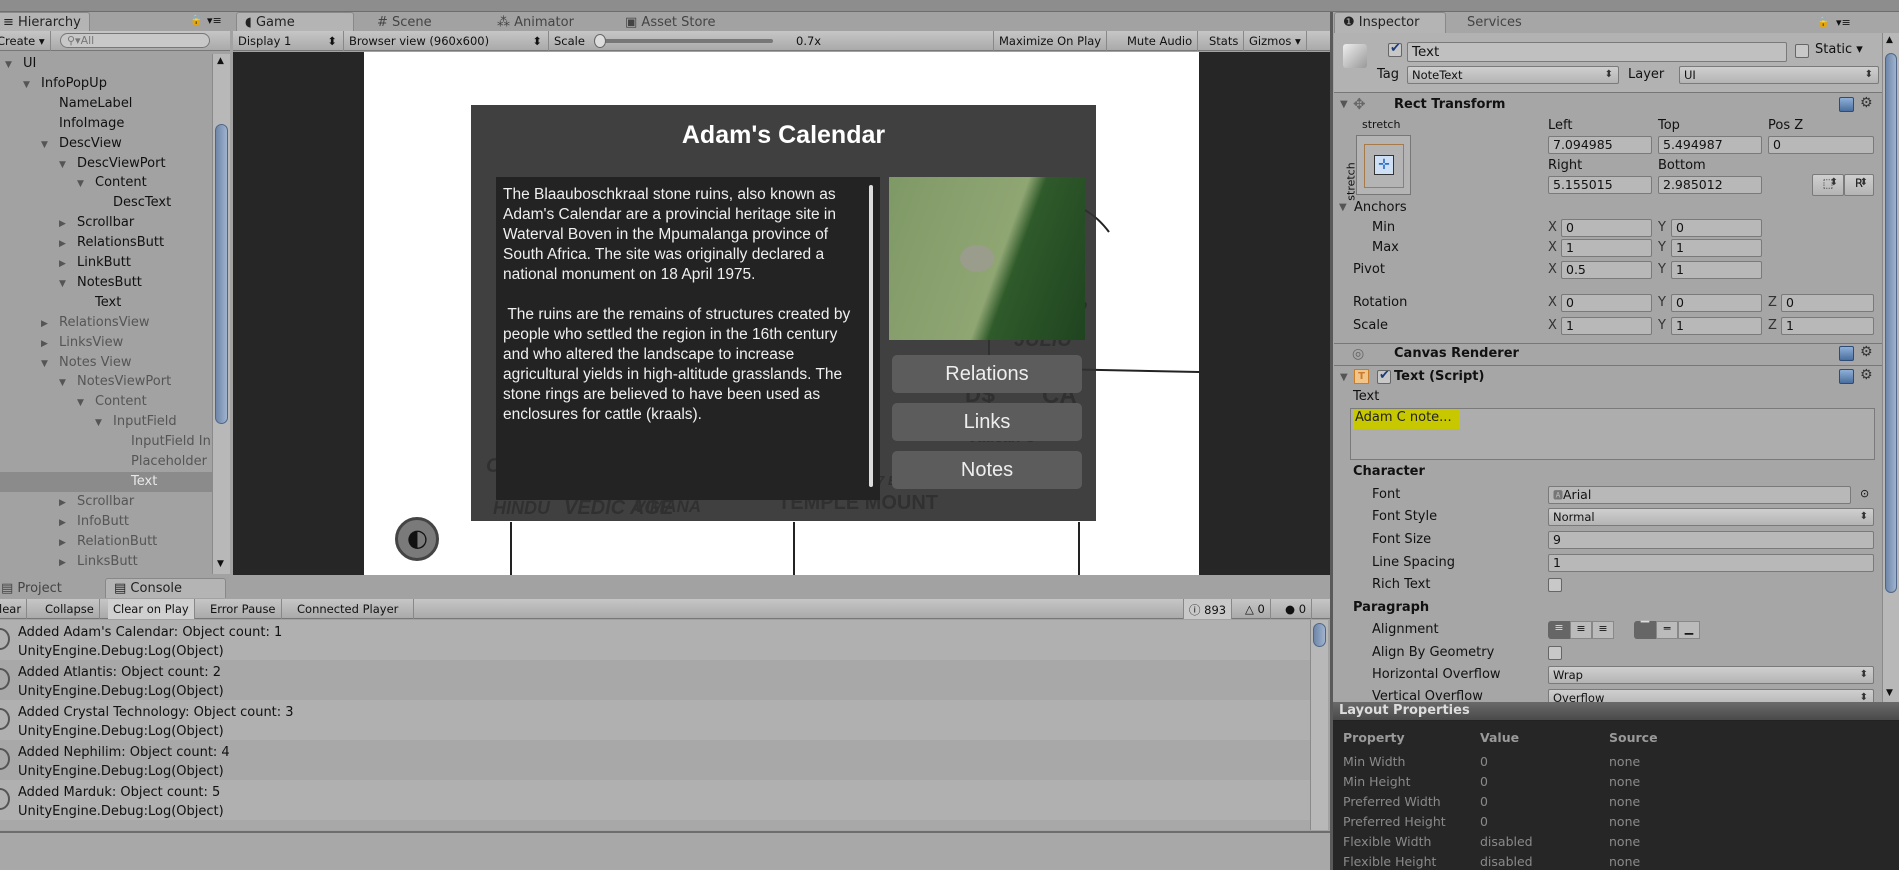 The width and height of the screenshot is (1899, 870). What do you see at coordinates (683, 41) in the screenshot?
I see `scale-slider` at bounding box center [683, 41].